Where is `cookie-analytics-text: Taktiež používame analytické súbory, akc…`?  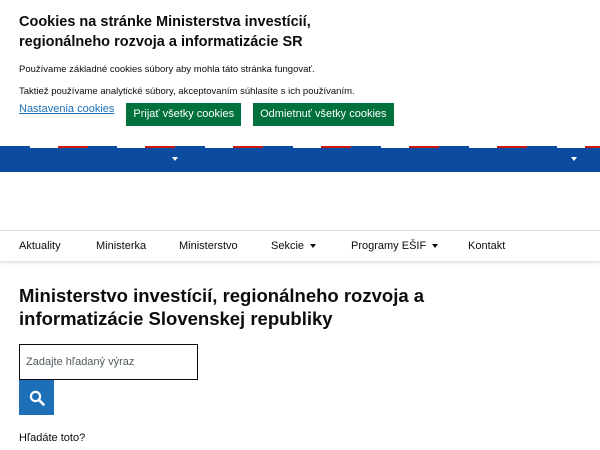 cookie-analytics-text: Taktiež používame analytické súbory, akc… is located at coordinates (187, 91).